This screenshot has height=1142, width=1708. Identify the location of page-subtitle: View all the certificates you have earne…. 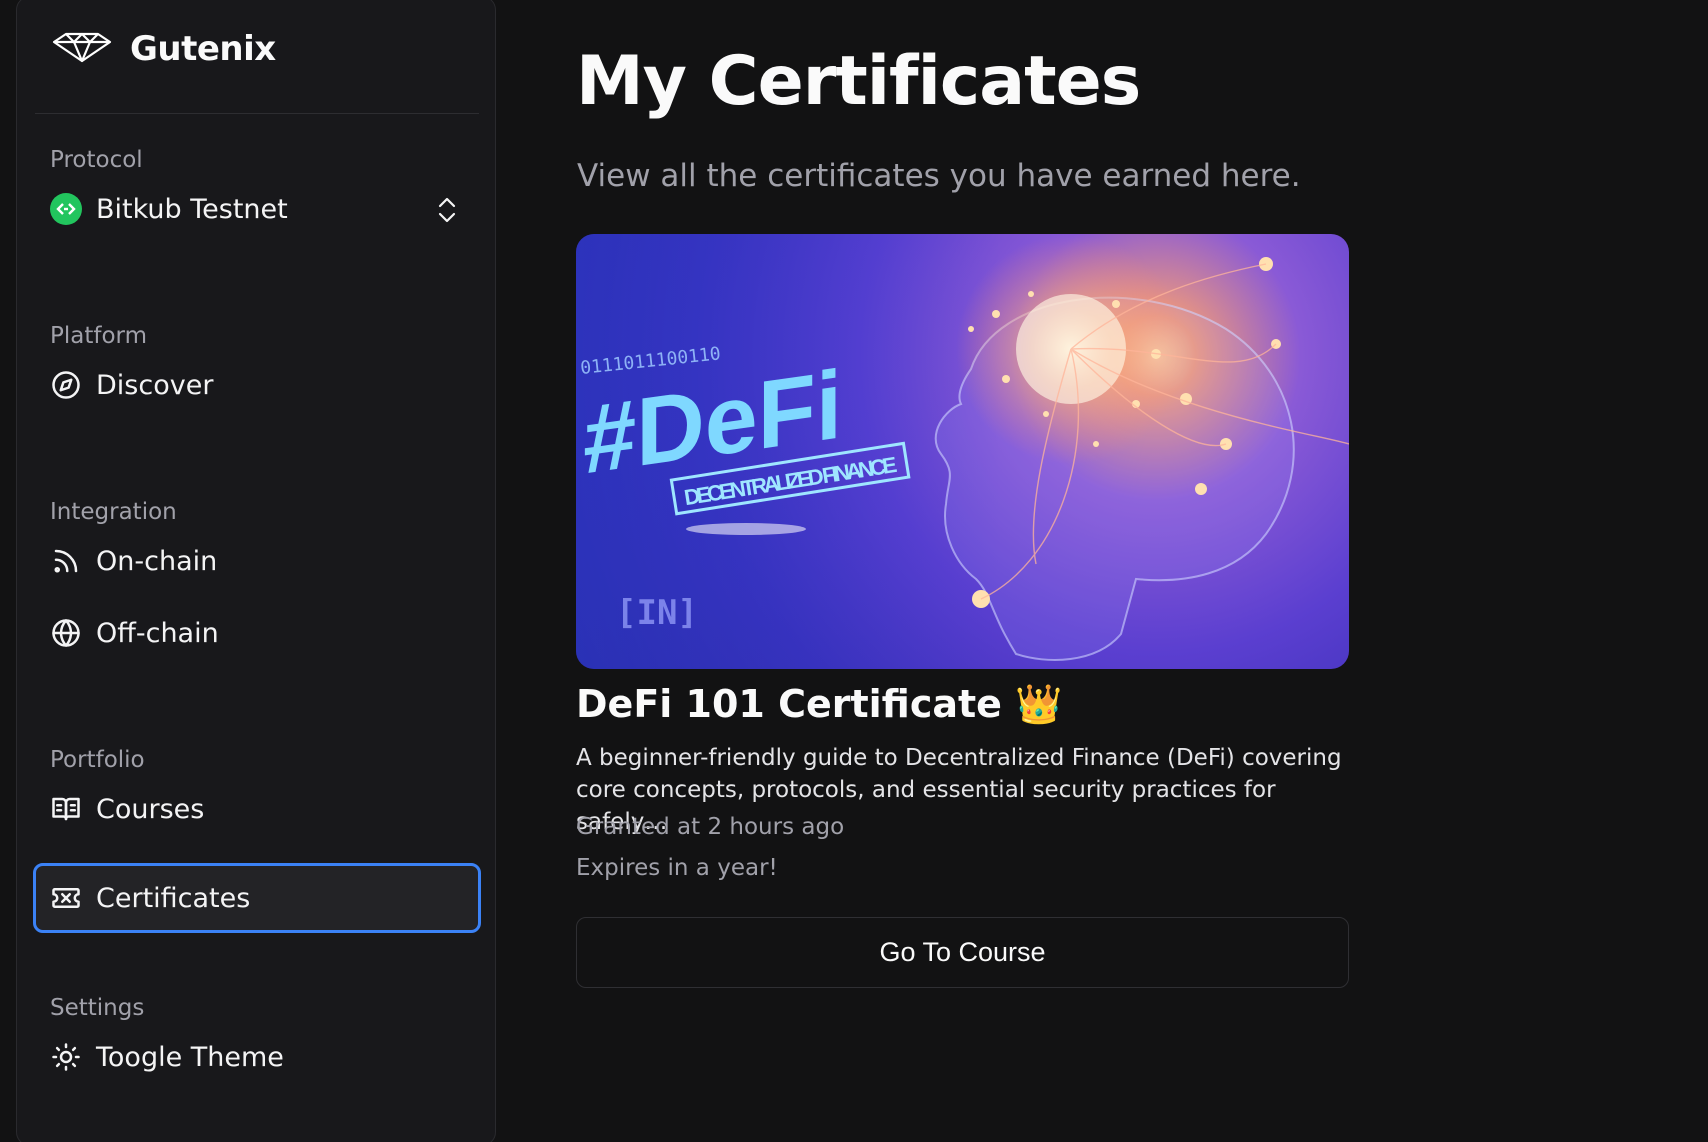
(939, 176).